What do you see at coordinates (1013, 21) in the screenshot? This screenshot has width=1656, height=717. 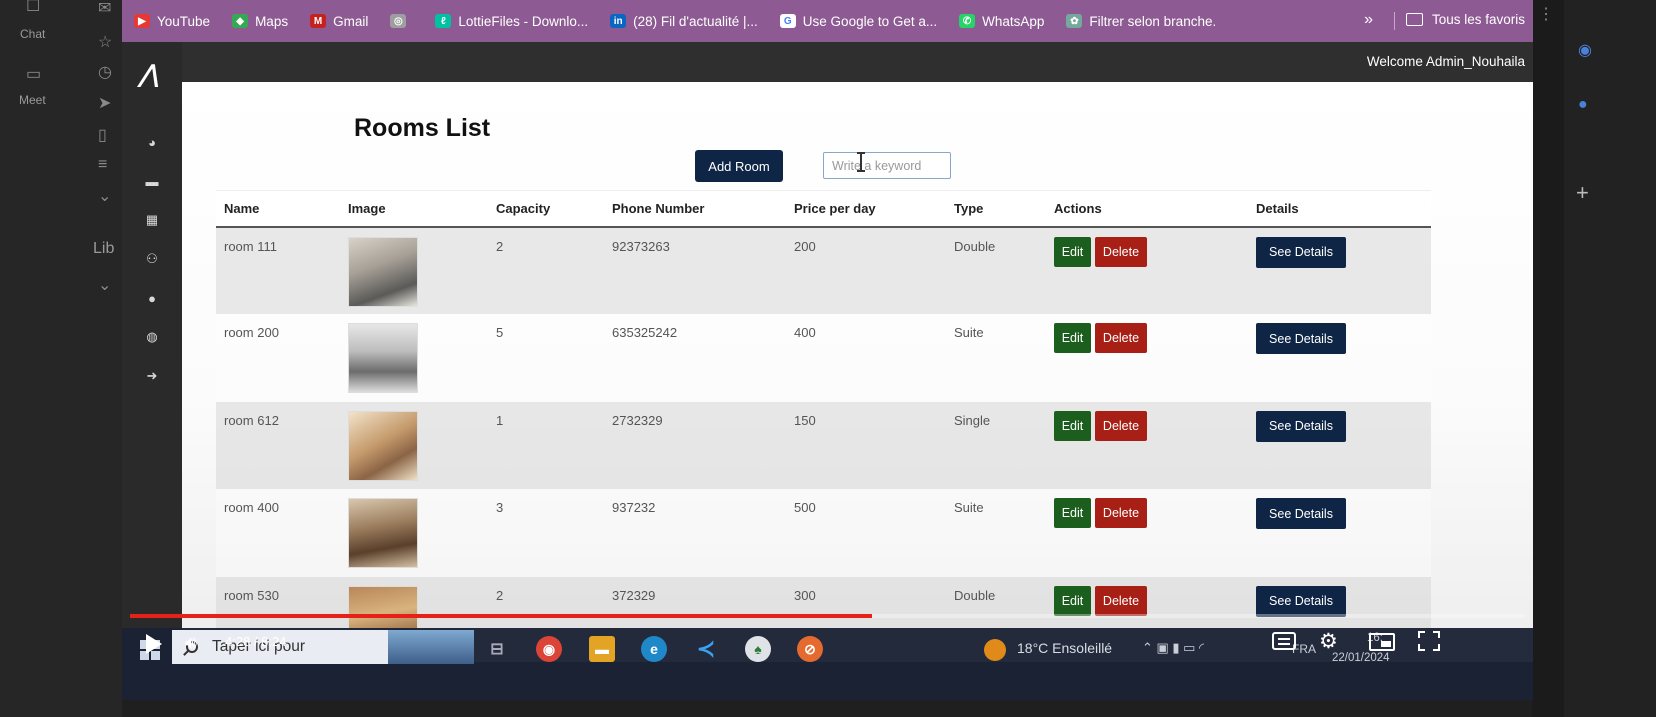 I see `bookmark-label: WhatsApp` at bounding box center [1013, 21].